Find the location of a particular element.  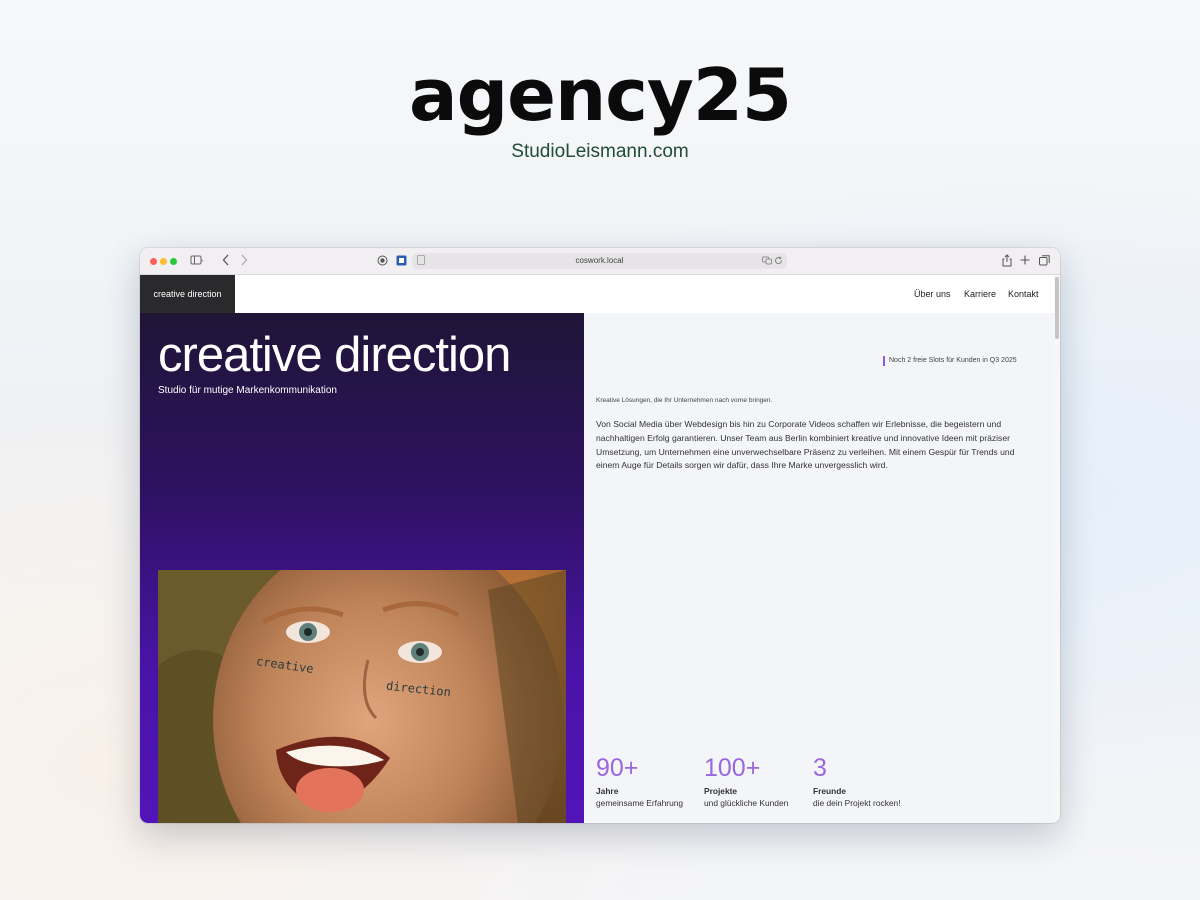

address-bar: coswork.local is located at coordinates (599, 261).